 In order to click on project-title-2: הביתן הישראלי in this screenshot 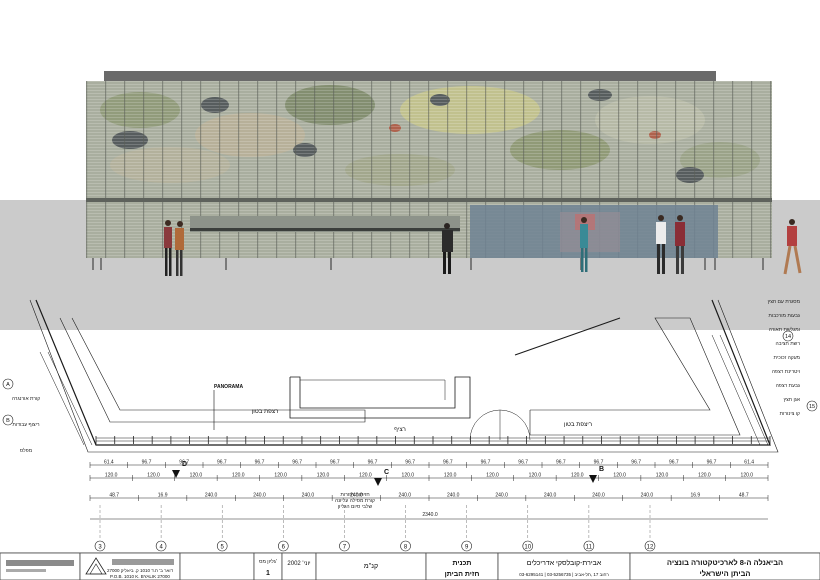, I will do `click(725, 573)`.